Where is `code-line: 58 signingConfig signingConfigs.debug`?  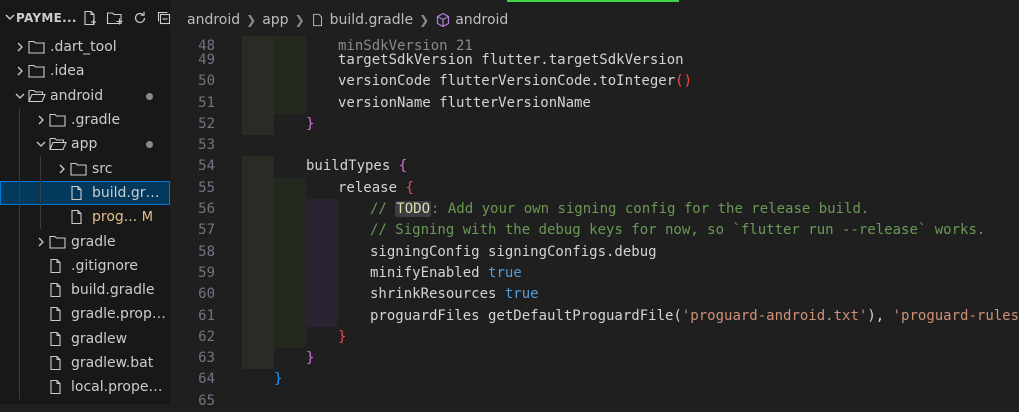 code-line: 58 signingConfig signingConfigs.debug is located at coordinates (594, 252).